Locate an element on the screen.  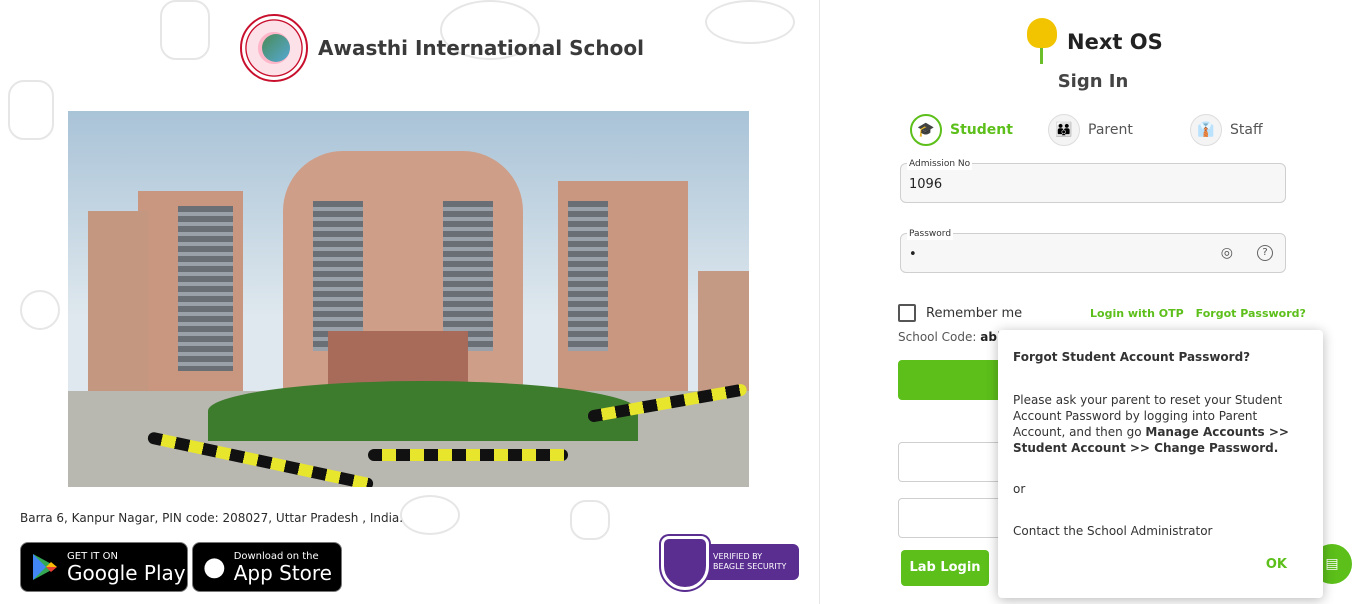
tab-student-label: Student is located at coordinates (981, 130).